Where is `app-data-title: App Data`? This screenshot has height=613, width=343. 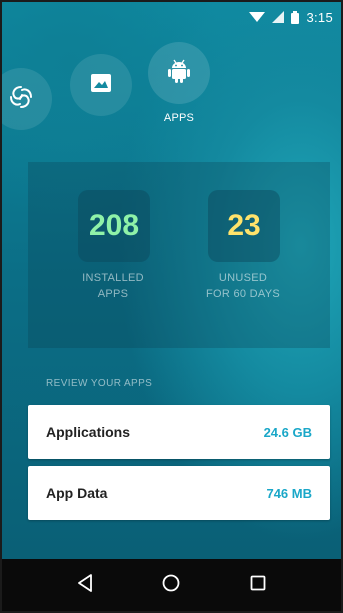 app-data-title: App Data is located at coordinates (77, 493).